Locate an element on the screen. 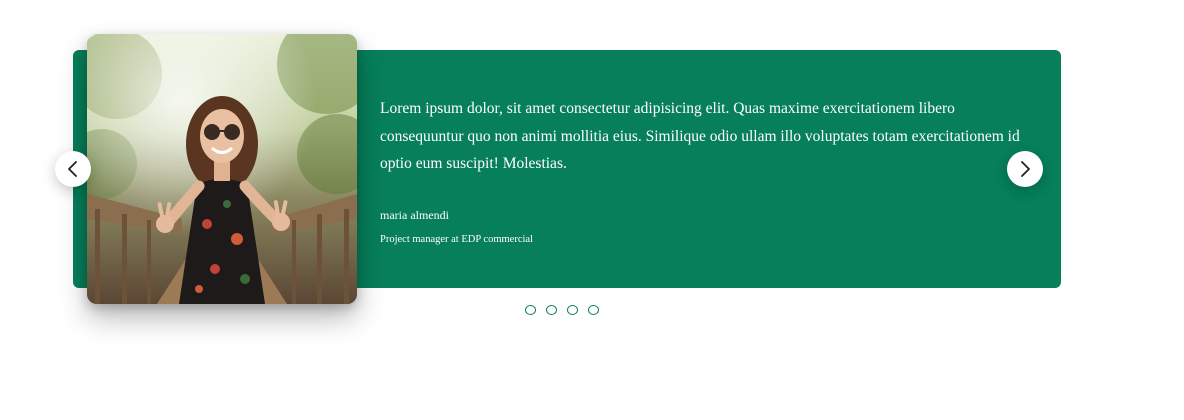 This screenshot has height=420, width=1184. slider-pagination is located at coordinates (562, 310).